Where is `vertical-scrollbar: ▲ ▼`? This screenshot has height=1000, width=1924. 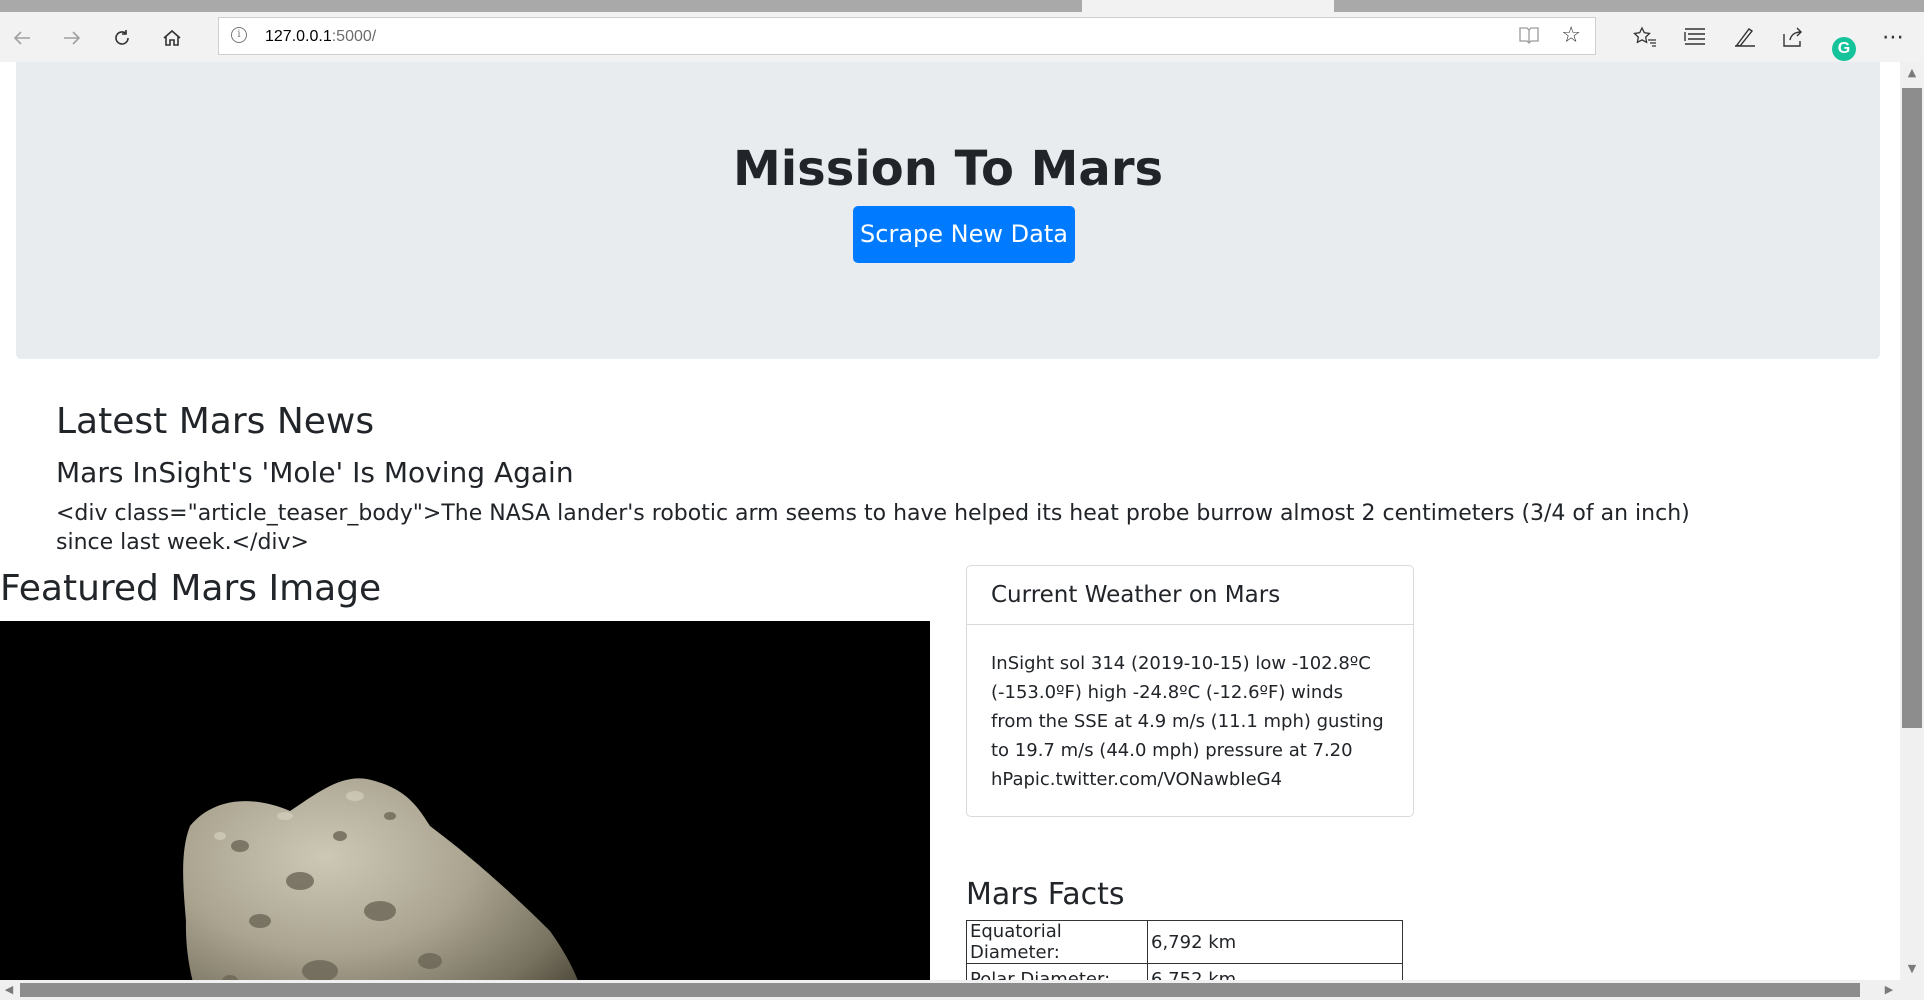
vertical-scrollbar: ▲ ▼ is located at coordinates (1912, 521).